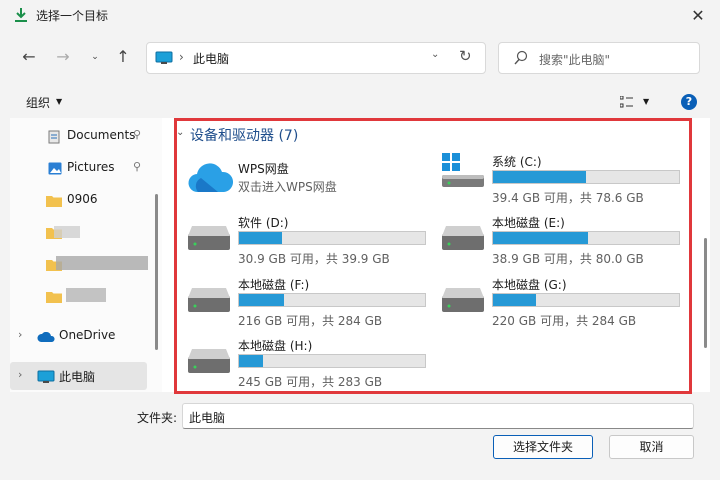 The height and width of the screenshot is (480, 720). I want to click on search-icon, so click(521, 57).